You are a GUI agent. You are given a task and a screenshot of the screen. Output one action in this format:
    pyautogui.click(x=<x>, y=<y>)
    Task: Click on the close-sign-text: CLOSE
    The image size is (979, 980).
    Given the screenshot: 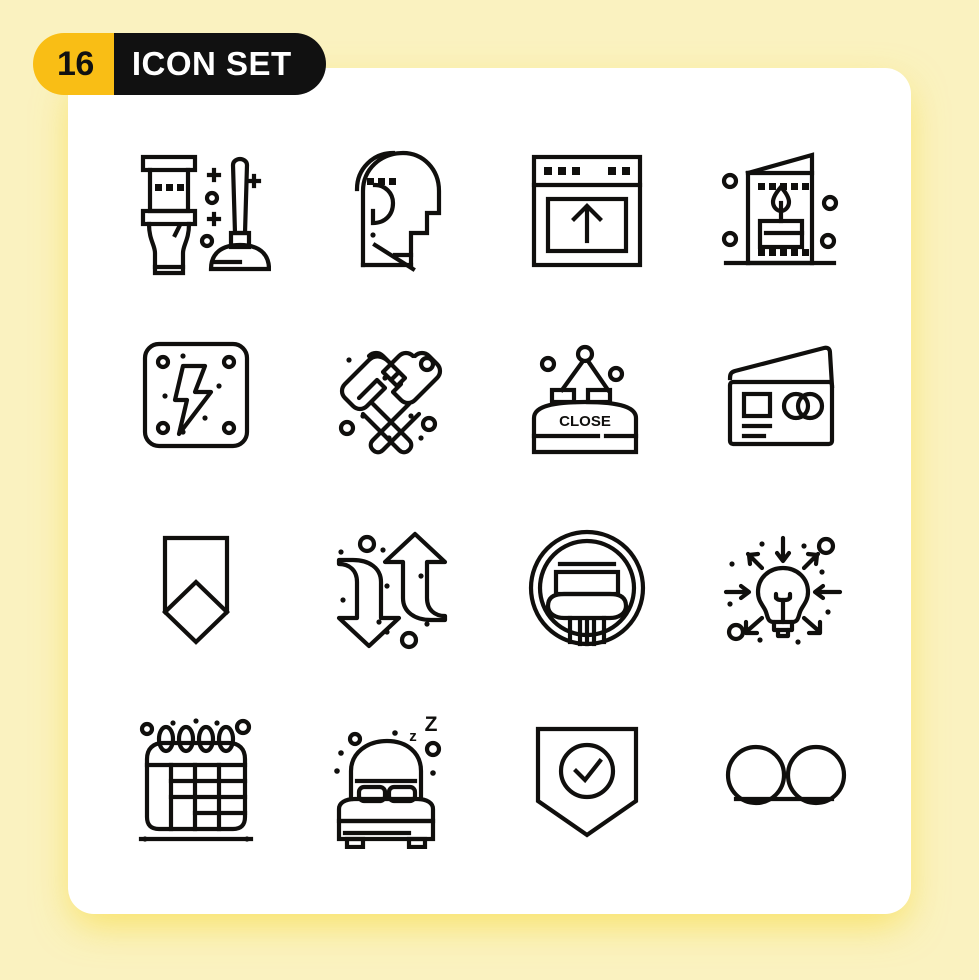 What is the action you would take?
    pyautogui.click(x=586, y=421)
    